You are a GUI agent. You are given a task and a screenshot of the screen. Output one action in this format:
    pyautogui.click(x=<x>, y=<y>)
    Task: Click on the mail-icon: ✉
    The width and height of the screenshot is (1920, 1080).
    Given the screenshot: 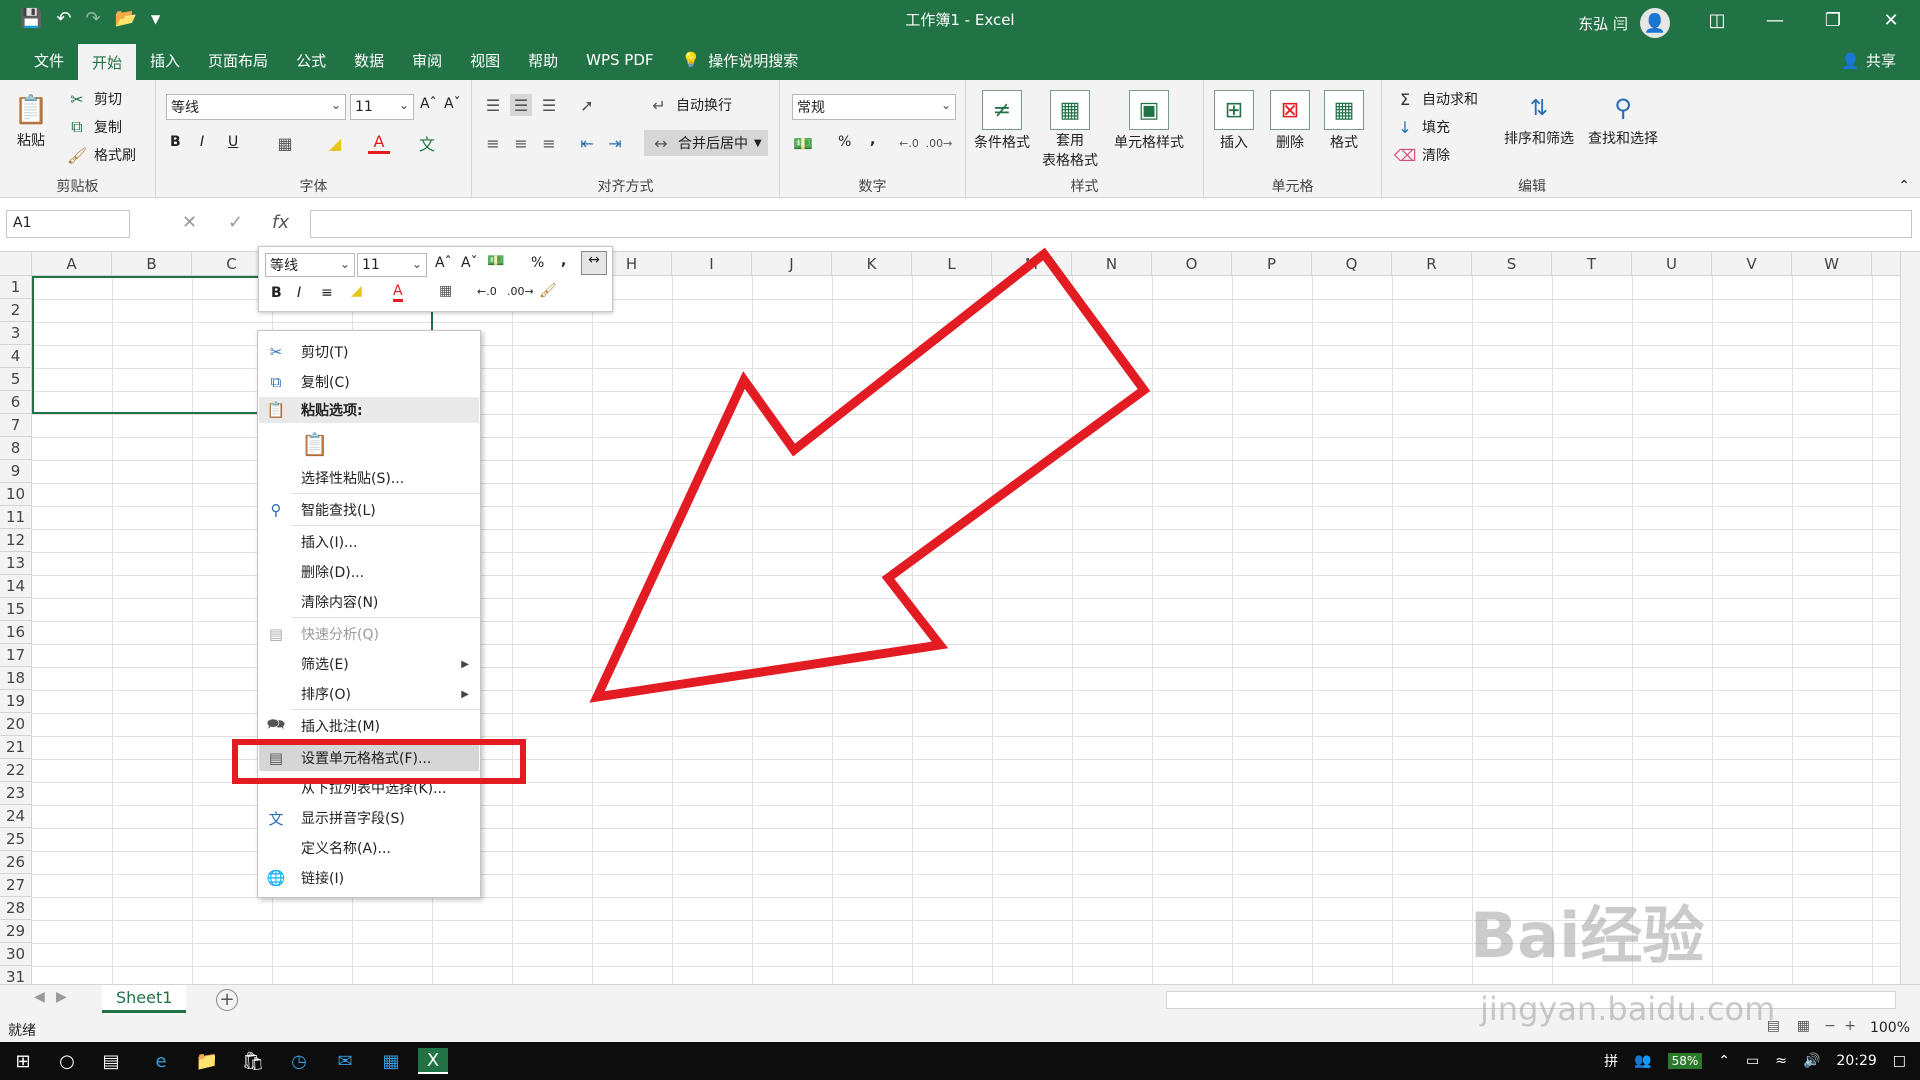 What is the action you would take?
    pyautogui.click(x=345, y=1061)
    